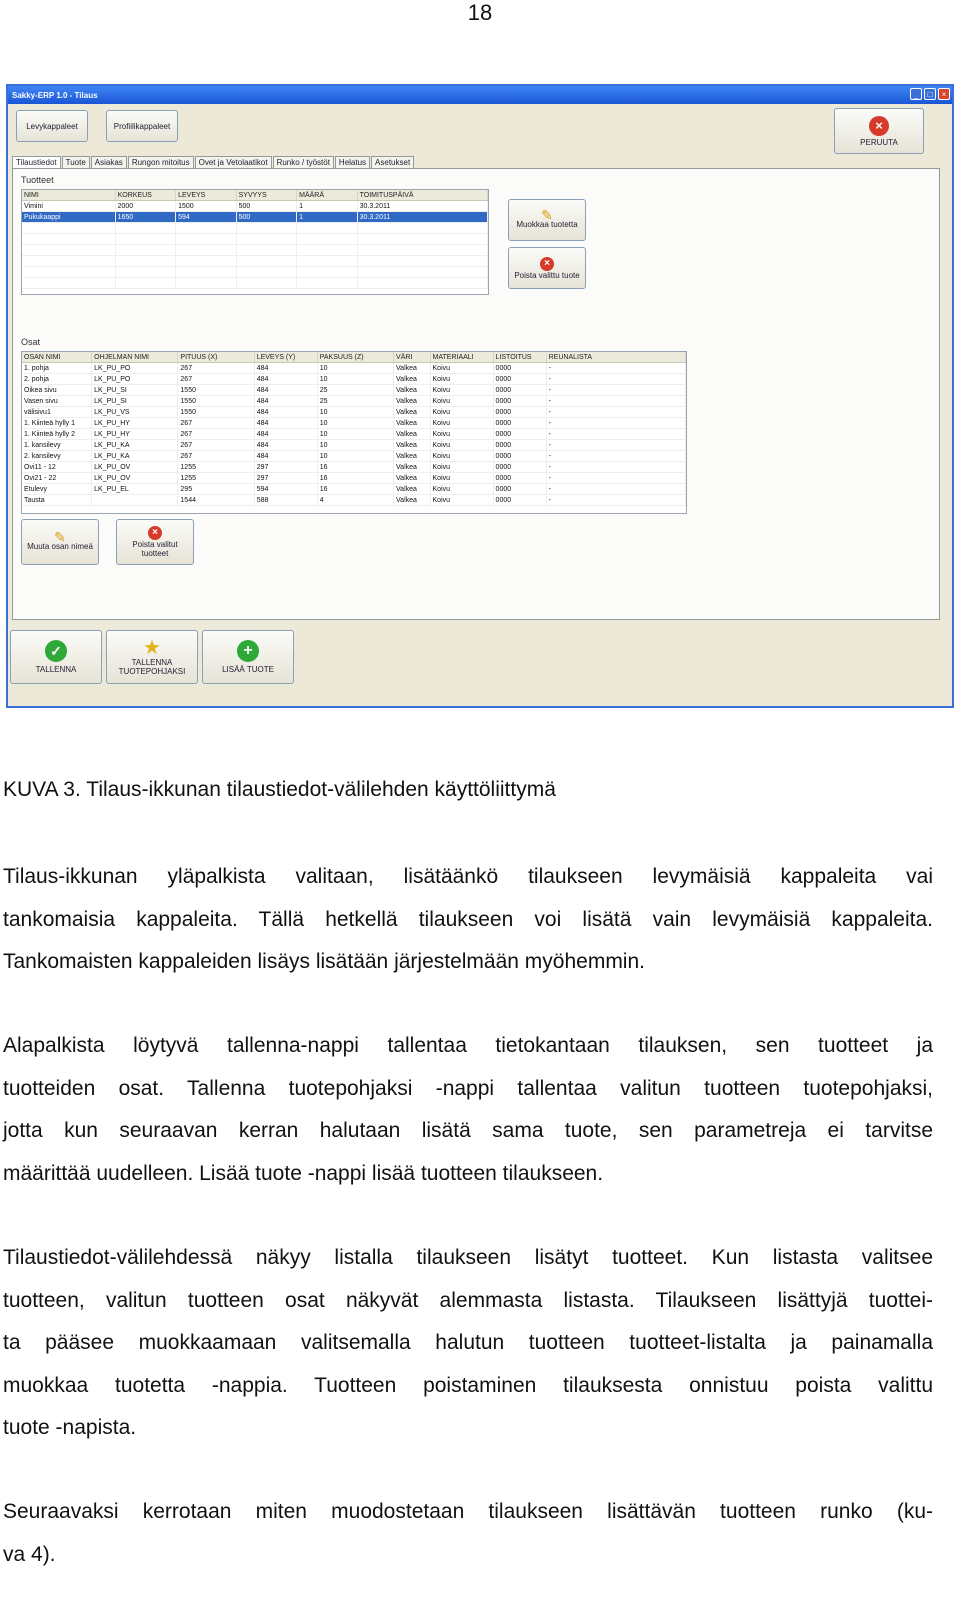 The width and height of the screenshot is (960, 1603). I want to click on poista-valittu-tuote-button: × Poista valittu tuote, so click(547, 268).